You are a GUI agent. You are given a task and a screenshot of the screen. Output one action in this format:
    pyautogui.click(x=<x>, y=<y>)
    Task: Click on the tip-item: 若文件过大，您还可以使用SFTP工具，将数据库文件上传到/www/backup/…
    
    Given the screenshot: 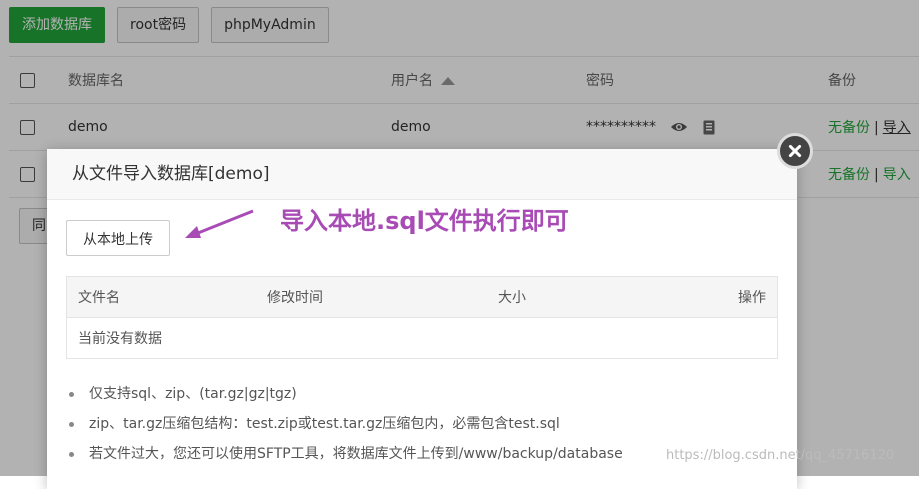 What is the action you would take?
    pyautogui.click(x=346, y=454)
    